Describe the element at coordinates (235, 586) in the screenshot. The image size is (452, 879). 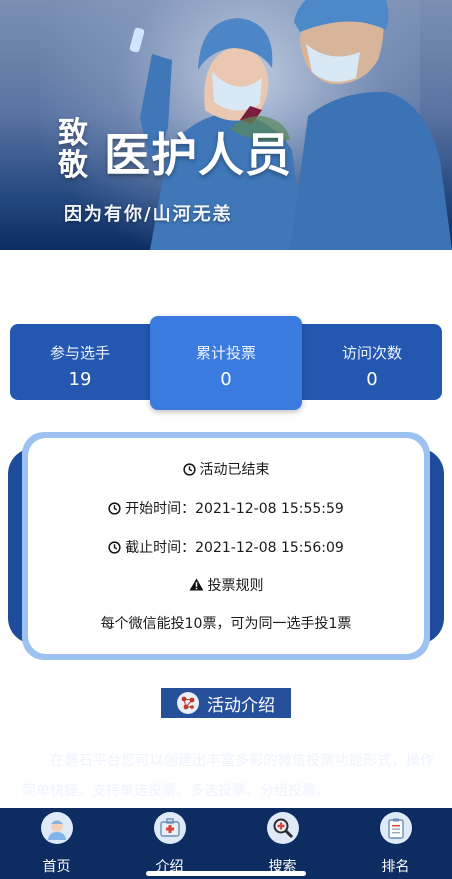
I see `rules-title: 投票规则` at that location.